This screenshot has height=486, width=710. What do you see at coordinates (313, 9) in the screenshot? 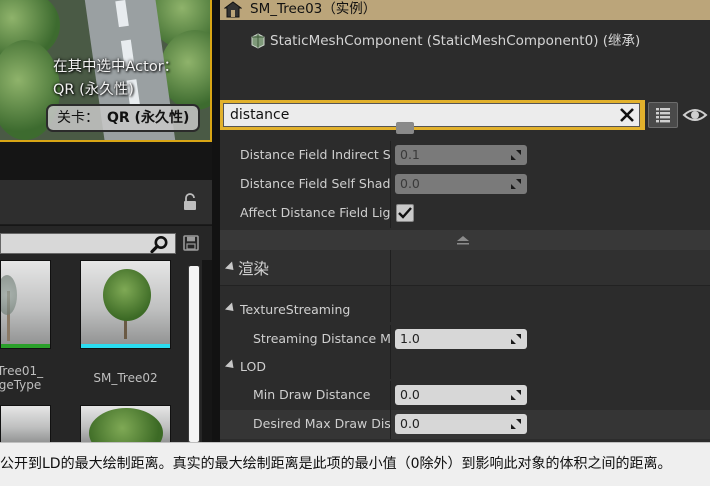
I see `actor-name: SM_Tree03（实例）` at bounding box center [313, 9].